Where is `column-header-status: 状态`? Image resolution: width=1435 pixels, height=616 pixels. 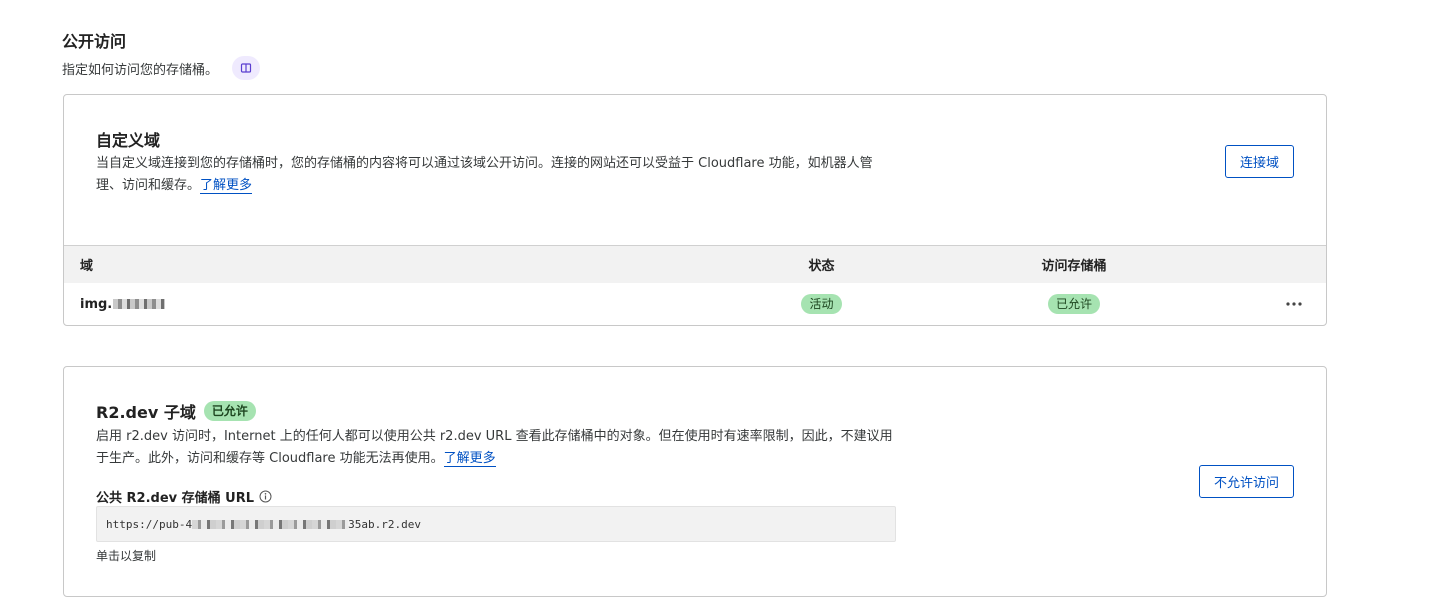 column-header-status: 状态 is located at coordinates (821, 264).